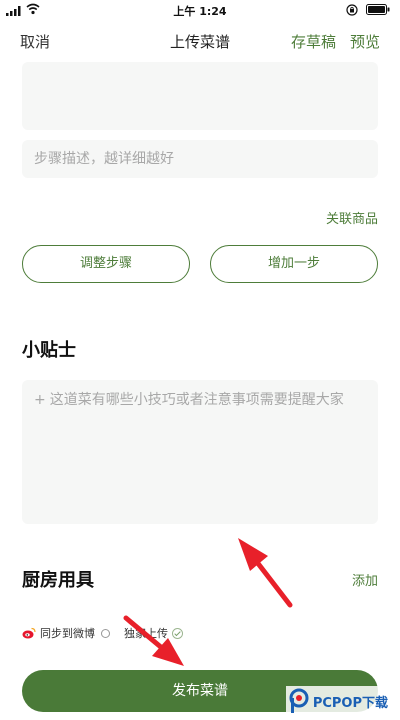 This screenshot has height=720, width=400. What do you see at coordinates (378, 9) in the screenshot?
I see `battery-icon` at bounding box center [378, 9].